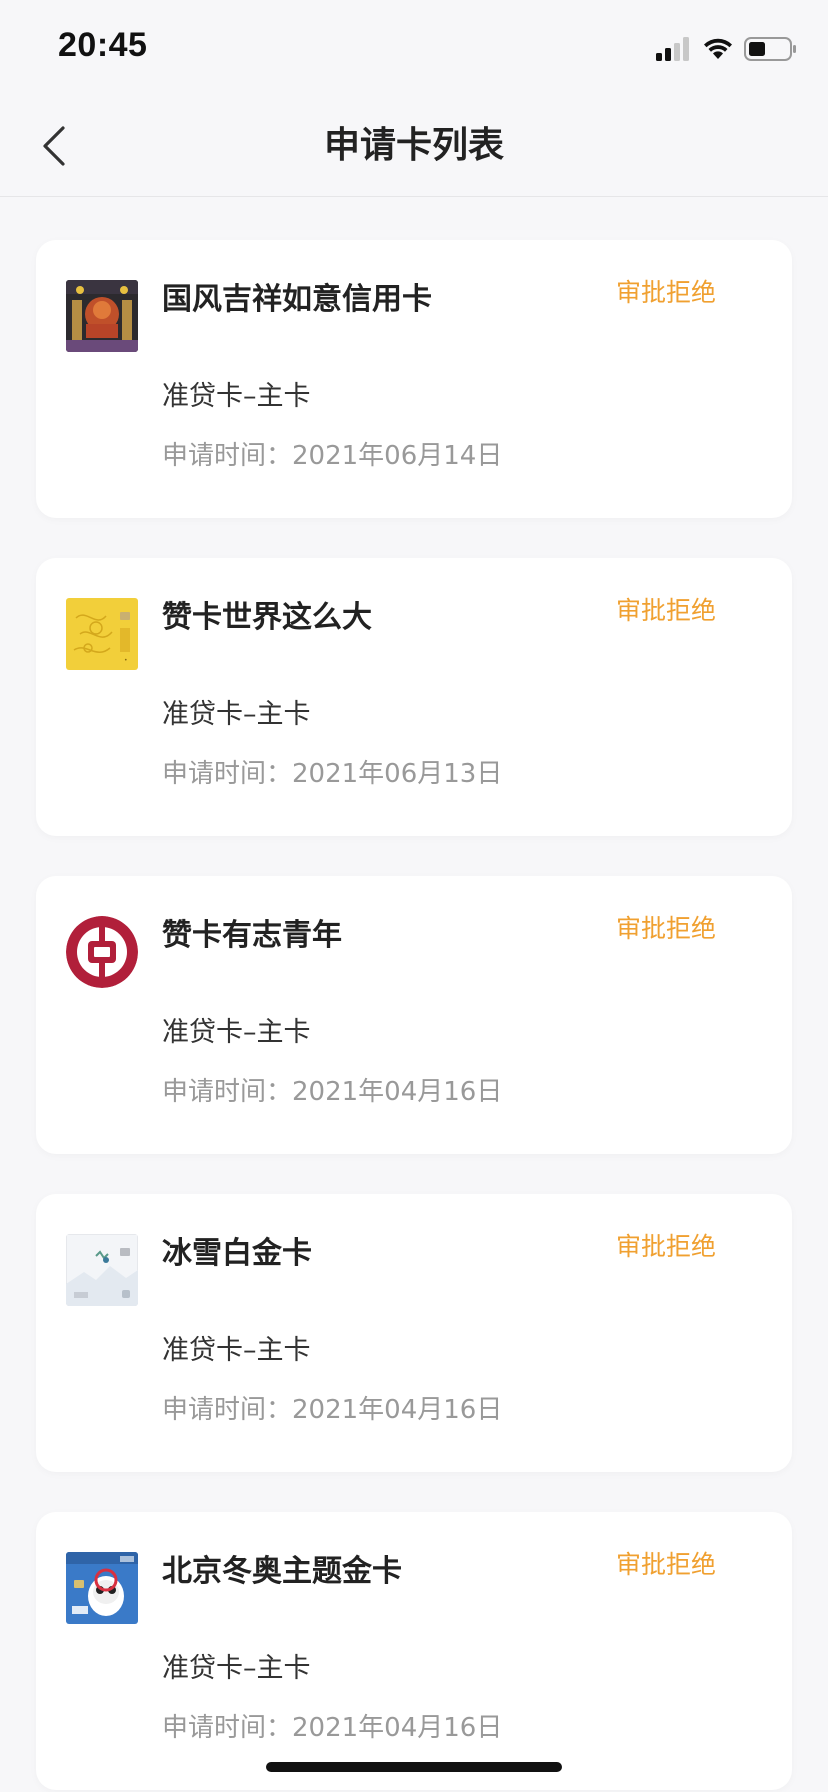 Image resolution: width=828 pixels, height=1792 pixels. What do you see at coordinates (718, 48) in the screenshot?
I see `wifi-icon` at bounding box center [718, 48].